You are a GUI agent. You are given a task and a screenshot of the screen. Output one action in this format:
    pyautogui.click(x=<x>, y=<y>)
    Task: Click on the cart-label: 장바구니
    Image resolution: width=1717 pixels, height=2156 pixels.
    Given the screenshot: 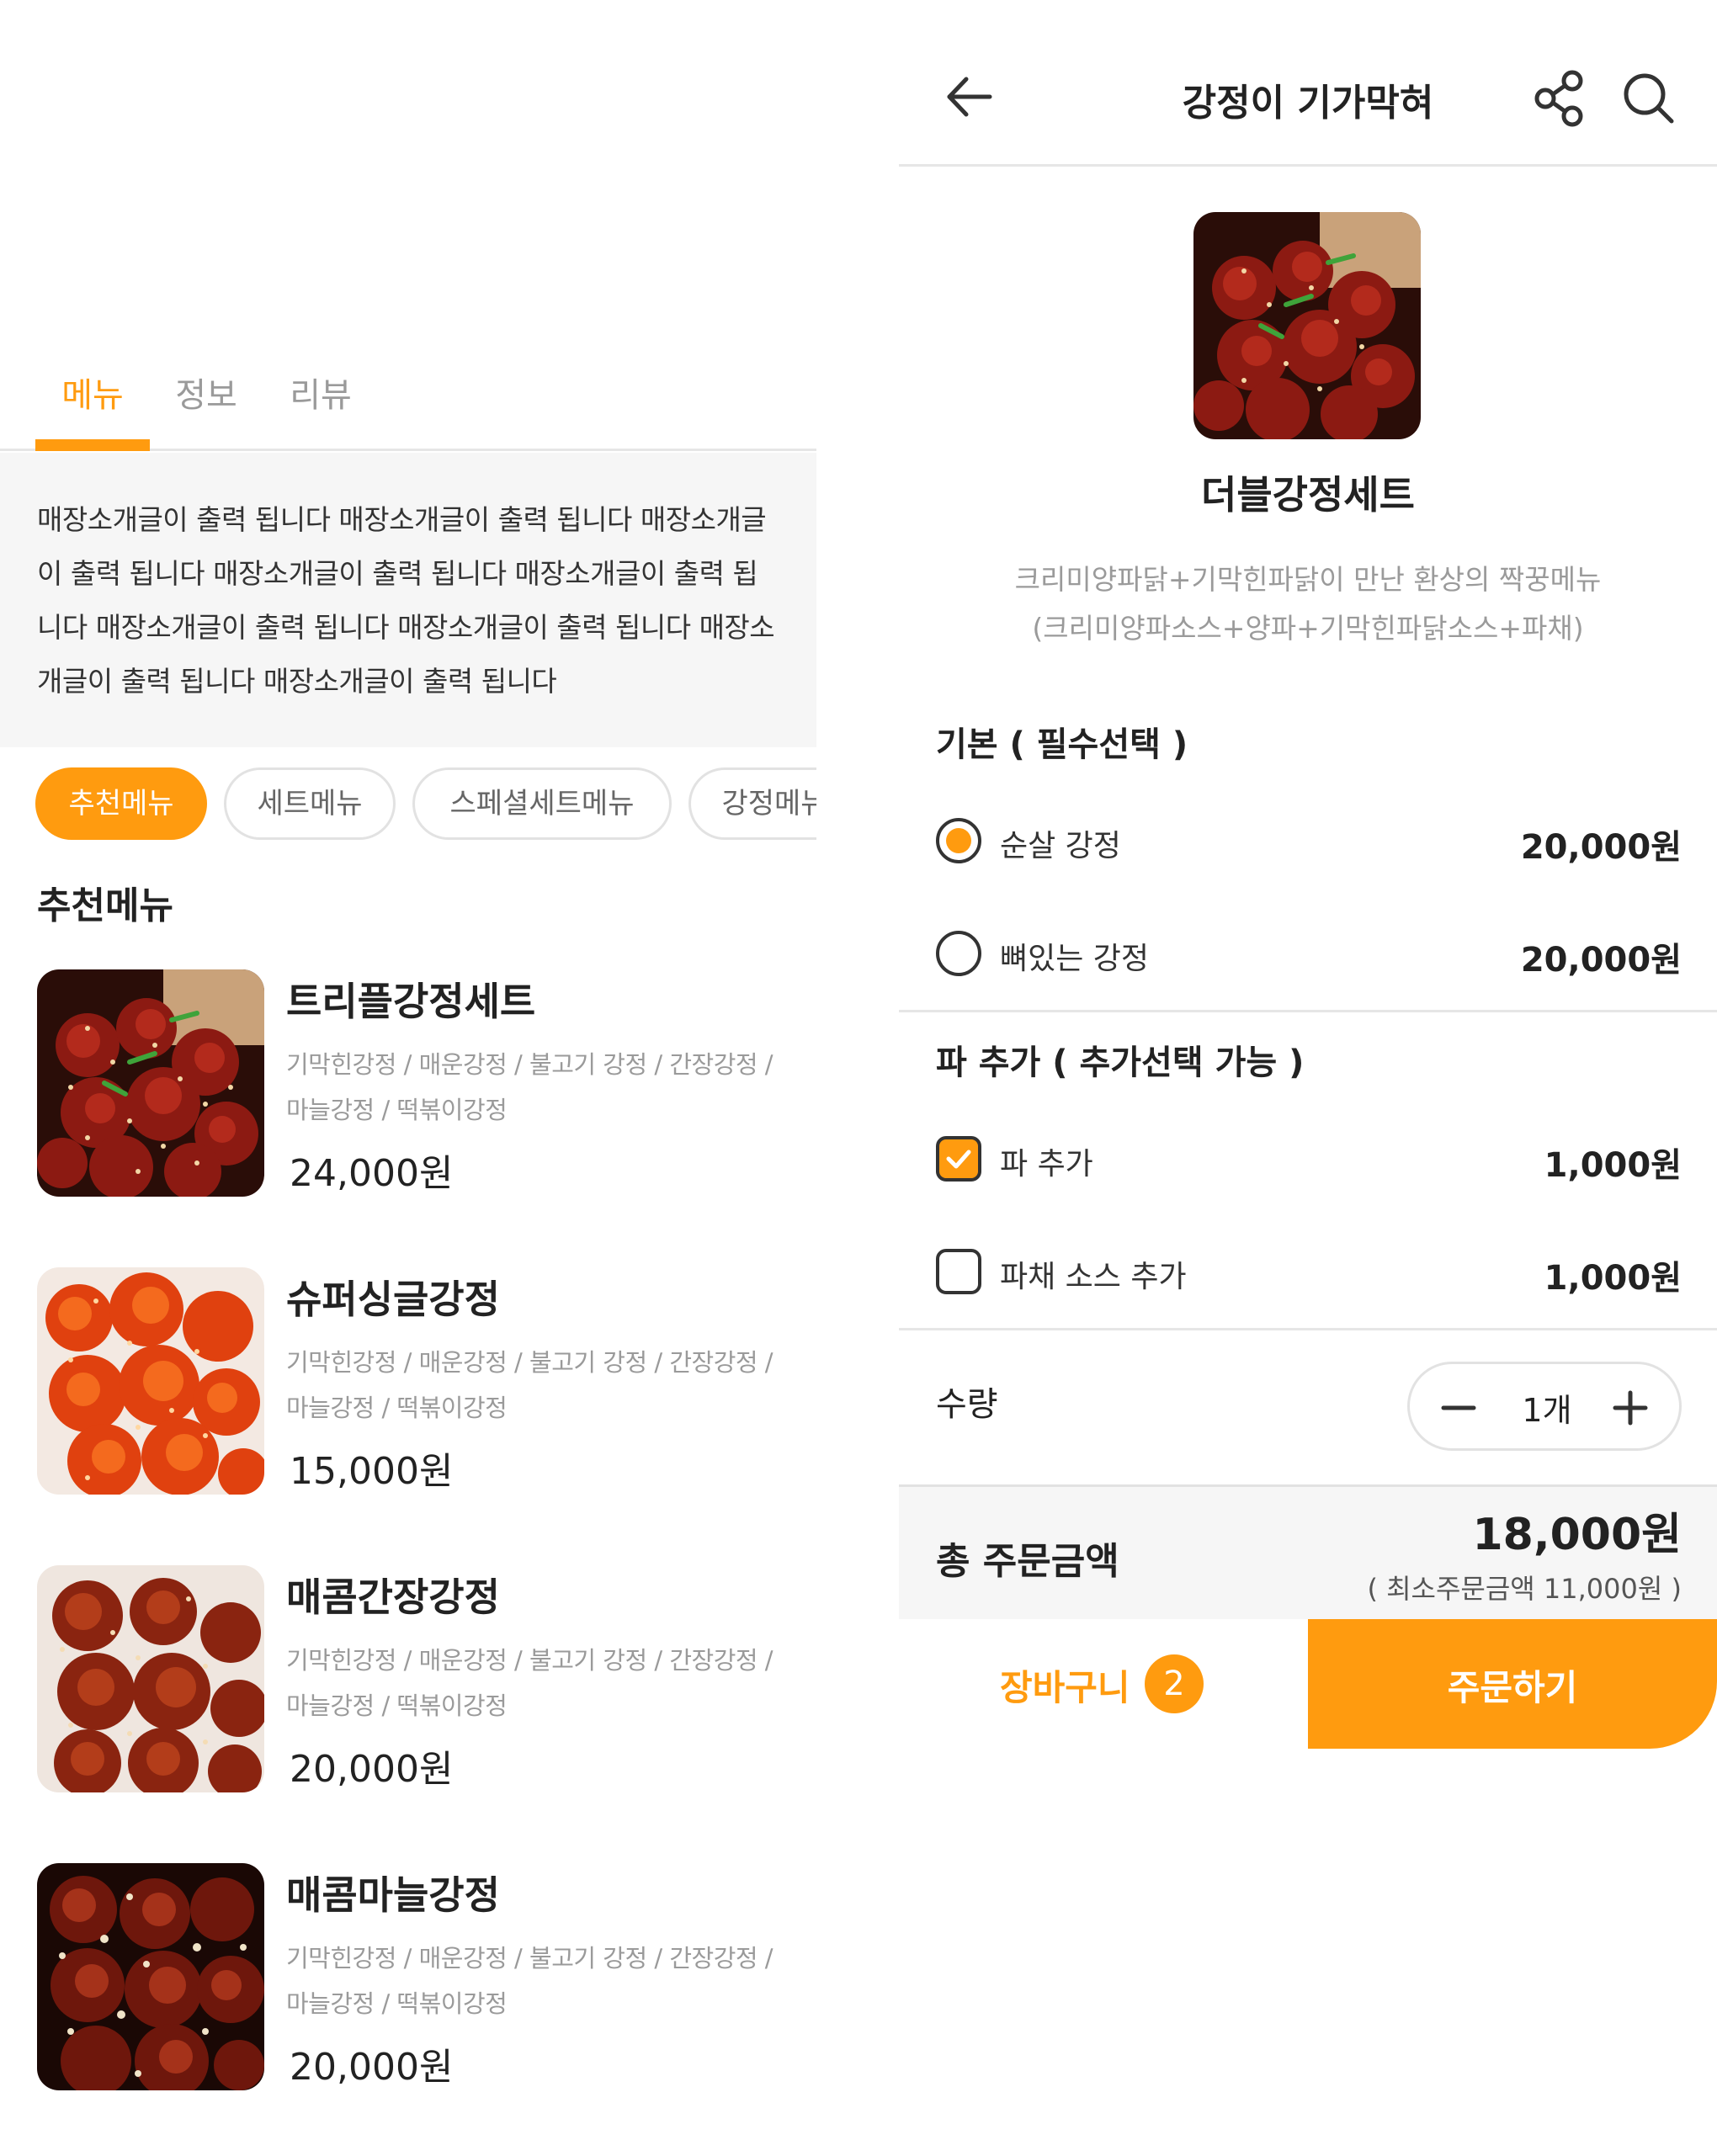 What is the action you would take?
    pyautogui.click(x=1065, y=1687)
    